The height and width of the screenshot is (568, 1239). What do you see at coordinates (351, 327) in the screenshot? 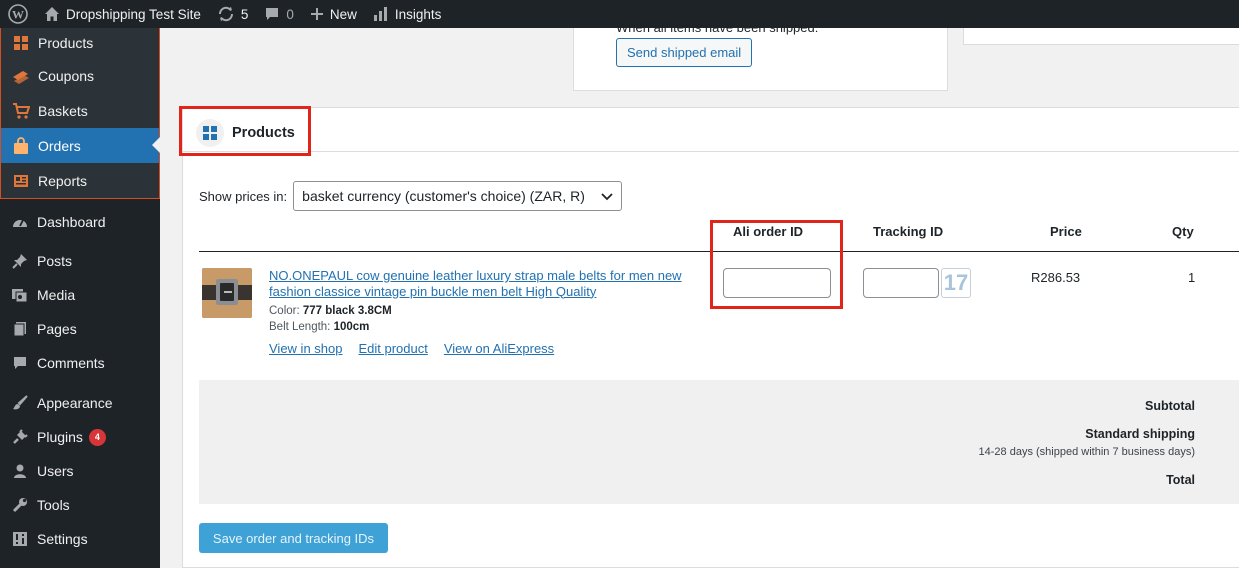
I see `length-value: 100cm` at bounding box center [351, 327].